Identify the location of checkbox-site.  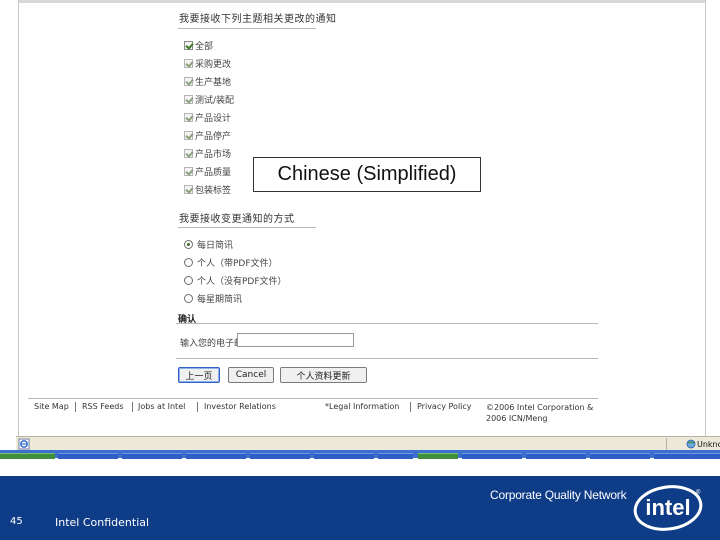
(188, 81).